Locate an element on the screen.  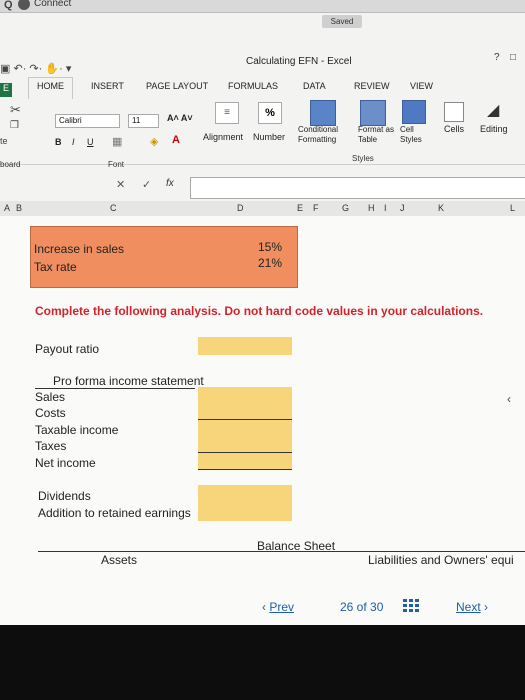
format-as-table-button: Format as Table is located at coordinates (378, 135).